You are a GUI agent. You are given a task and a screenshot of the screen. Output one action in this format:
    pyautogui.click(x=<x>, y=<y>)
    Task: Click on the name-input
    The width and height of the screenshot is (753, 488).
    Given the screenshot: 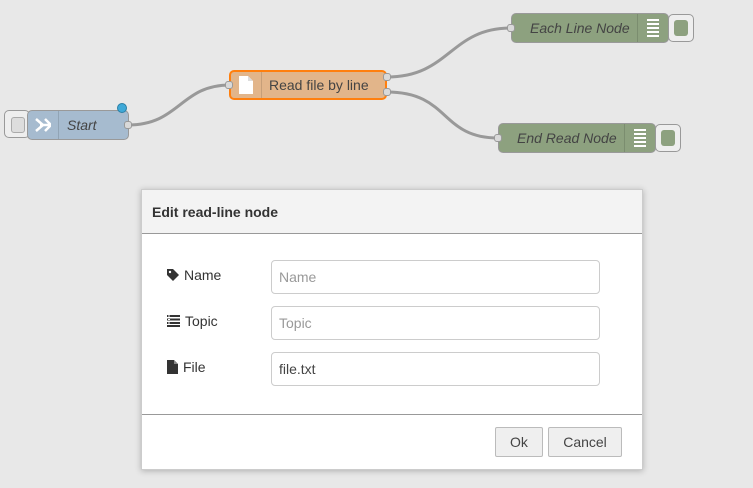 What is the action you would take?
    pyautogui.click(x=435, y=277)
    